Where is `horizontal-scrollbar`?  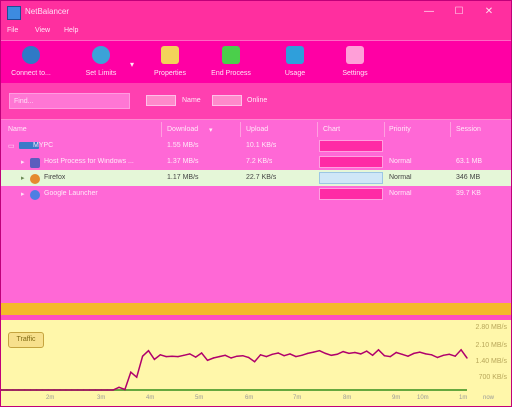 horizontal-scrollbar is located at coordinates (256, 309).